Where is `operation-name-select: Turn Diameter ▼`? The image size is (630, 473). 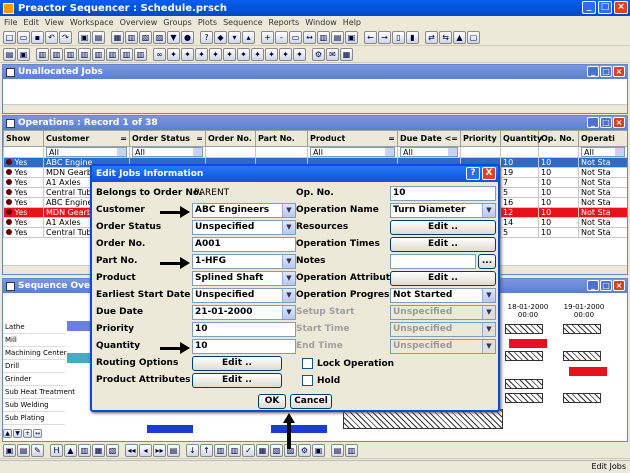
operation-name-select: Turn Diameter ▼ is located at coordinates (443, 210).